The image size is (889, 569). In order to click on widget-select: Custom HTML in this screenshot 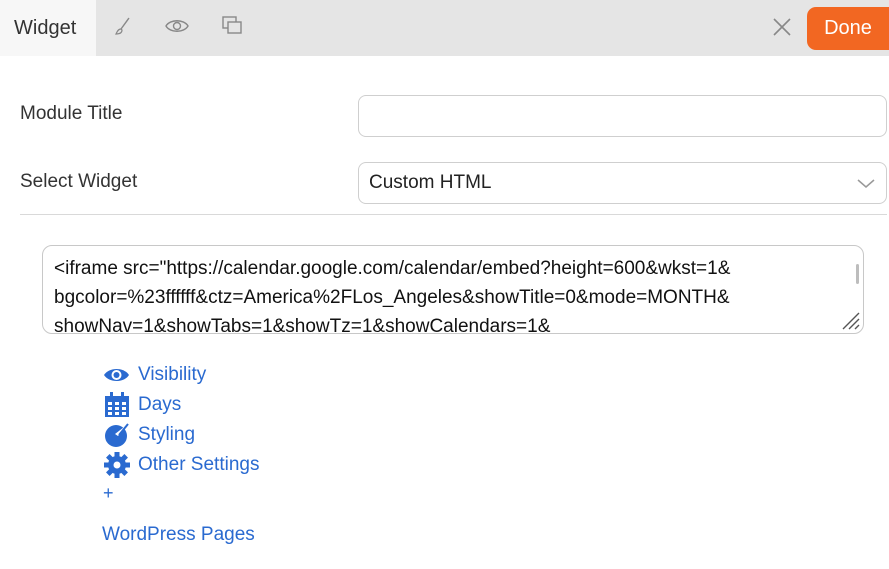, I will do `click(622, 183)`.